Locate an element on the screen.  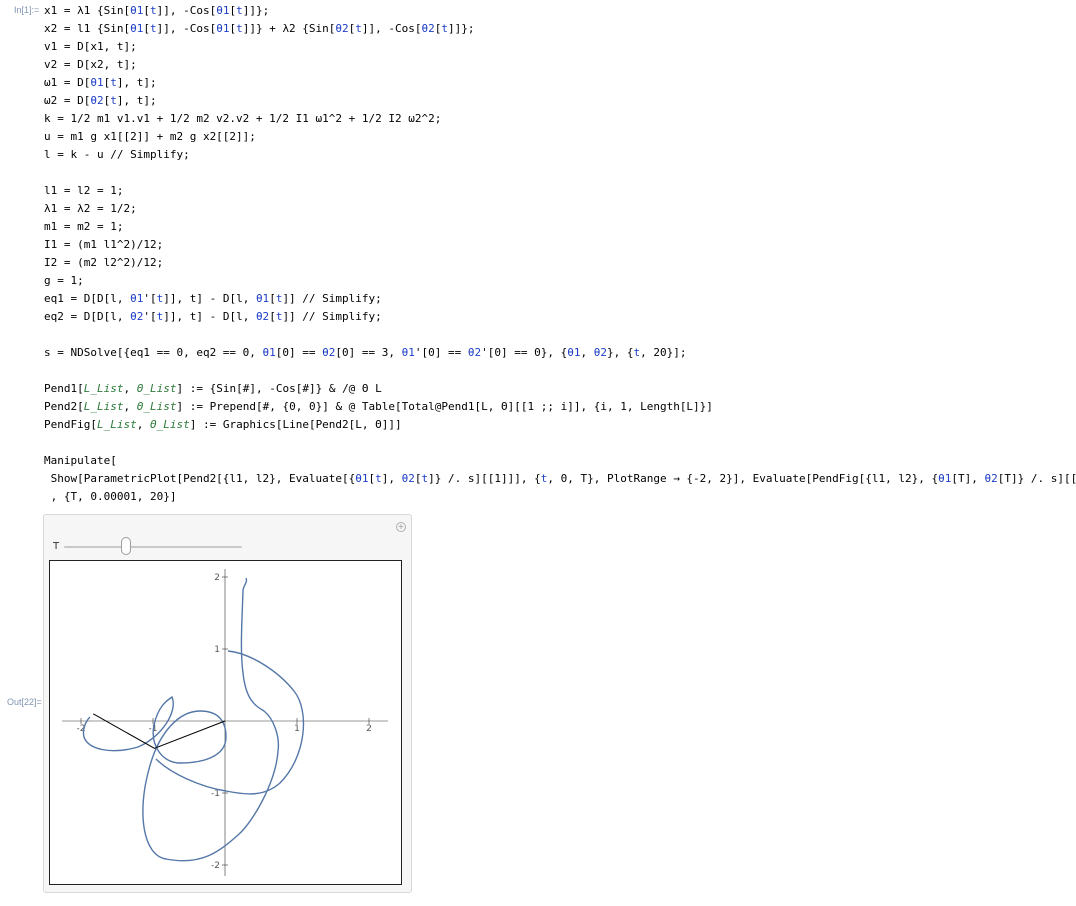
plot-svg: -2 -1 1 221-1-2 is located at coordinates (225, 722).